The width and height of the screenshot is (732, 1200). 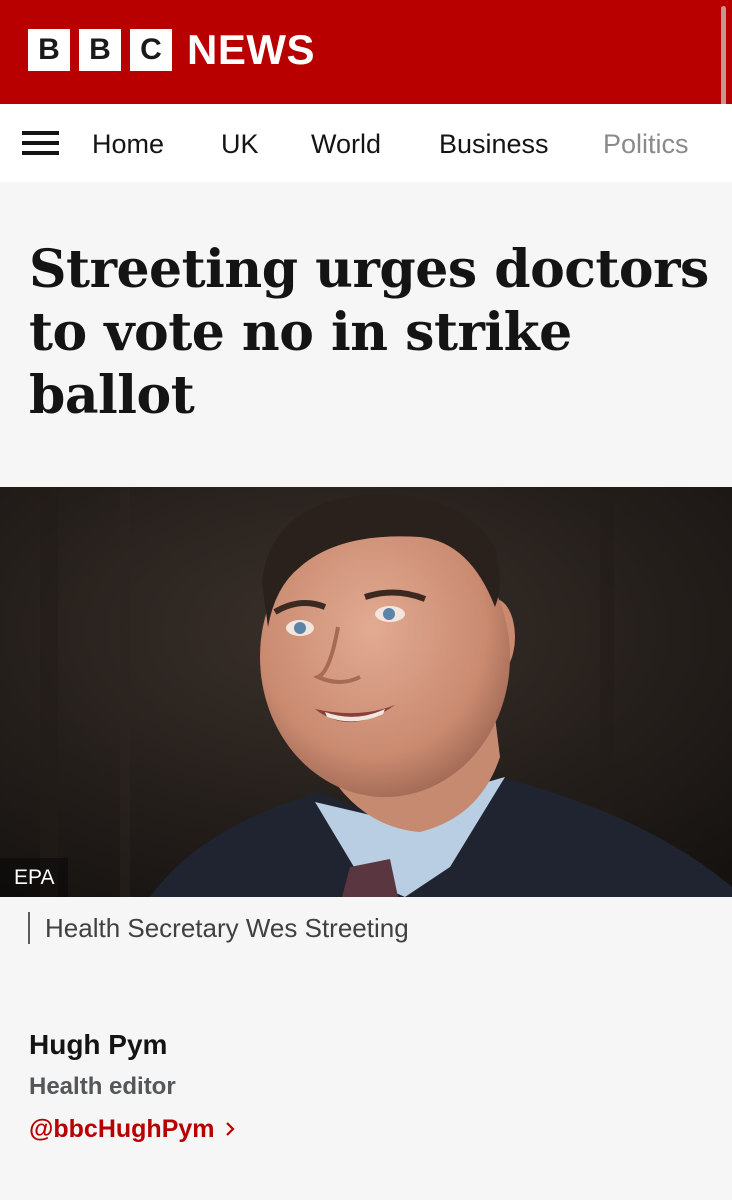 What do you see at coordinates (128, 144) in the screenshot?
I see `nav-item-home: Home` at bounding box center [128, 144].